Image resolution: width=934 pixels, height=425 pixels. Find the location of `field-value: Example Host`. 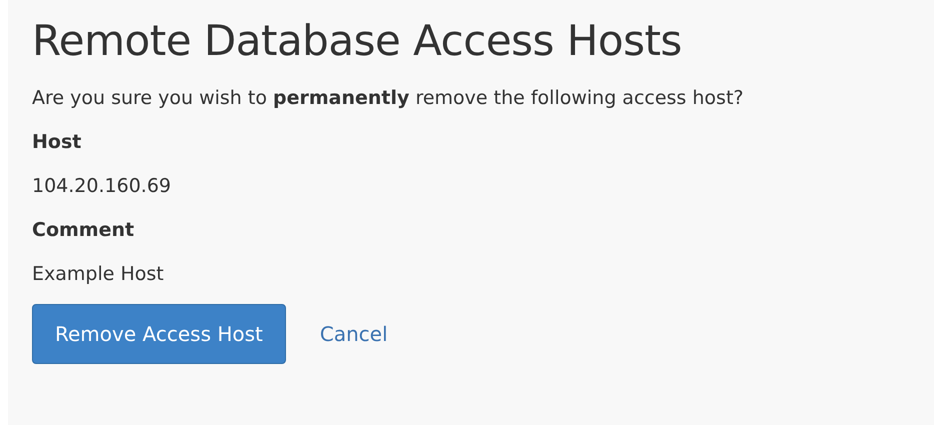

field-value: Example Host is located at coordinates (98, 274).